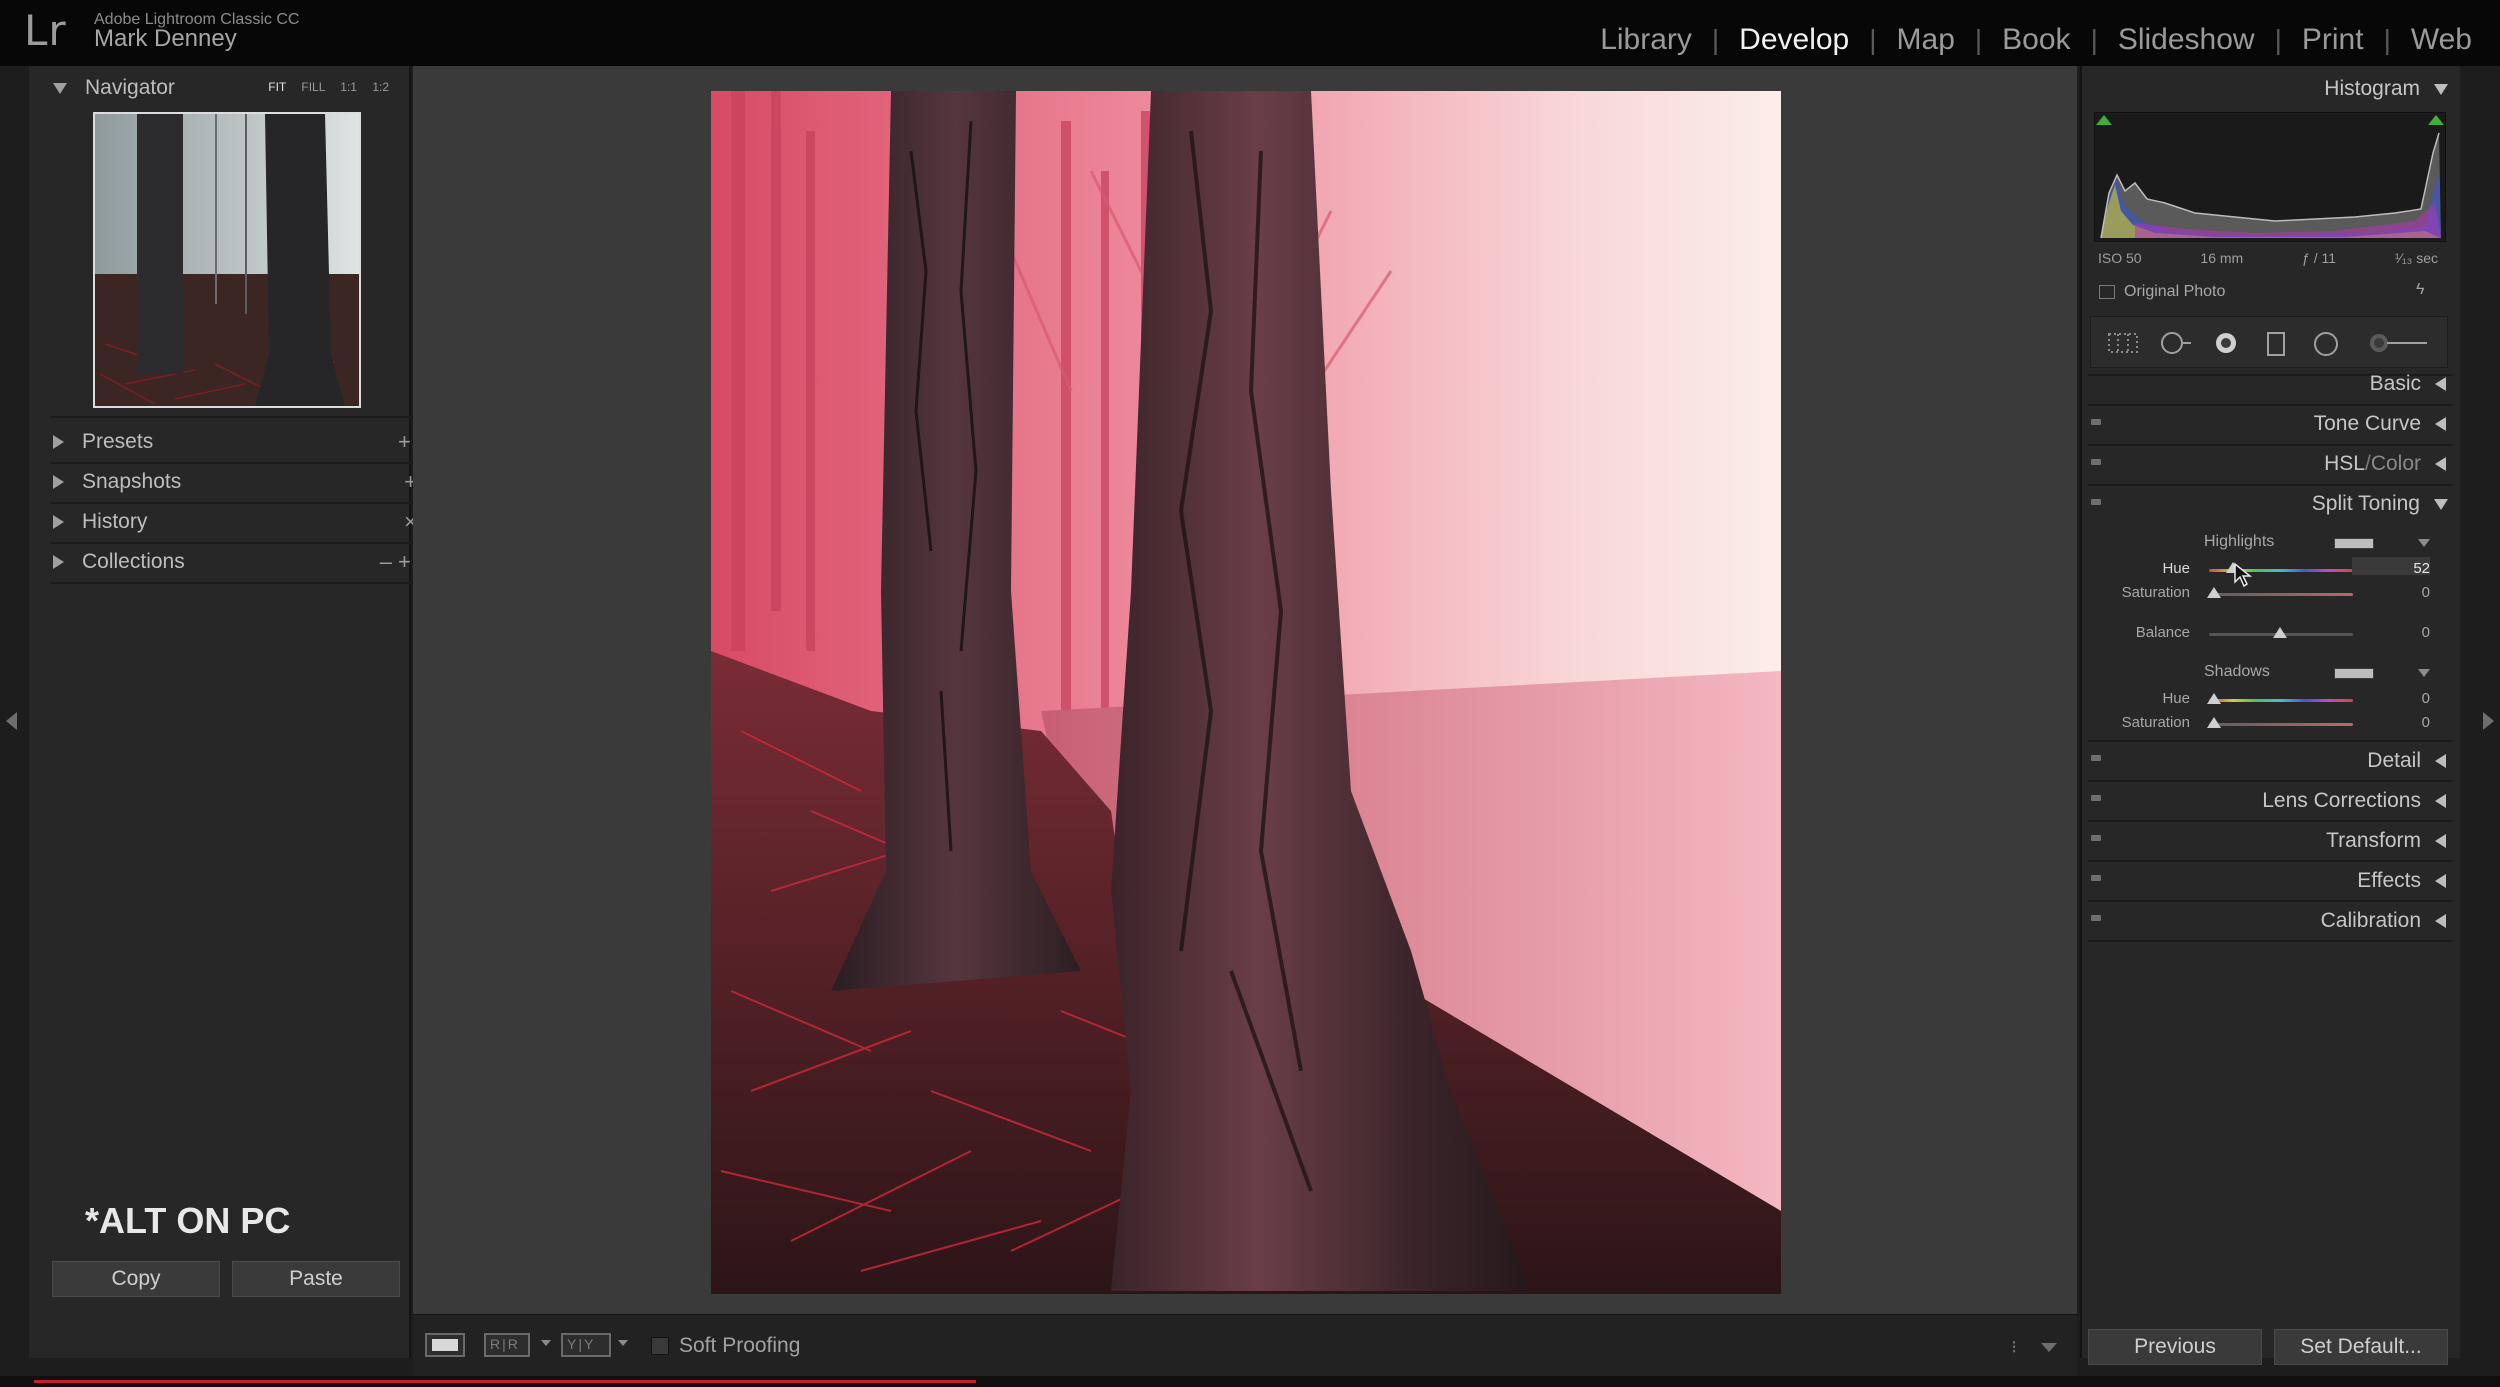  I want to click on highlights-saturation-slider-thumb, so click(2214, 592).